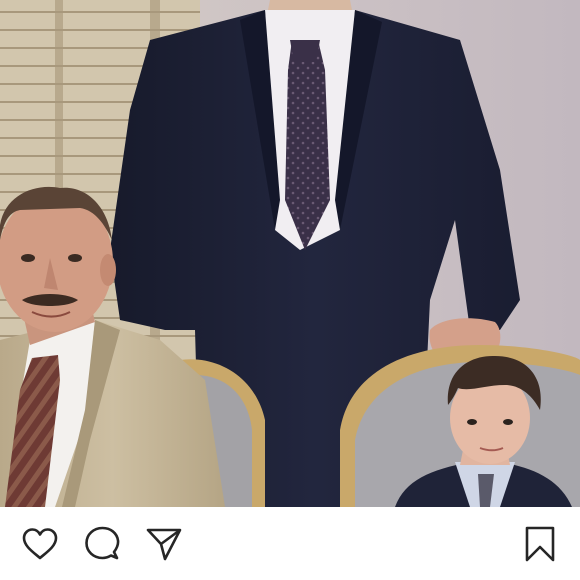 This screenshot has width=580, height=580. I want to click on paper-plane-icon, so click(164, 544).